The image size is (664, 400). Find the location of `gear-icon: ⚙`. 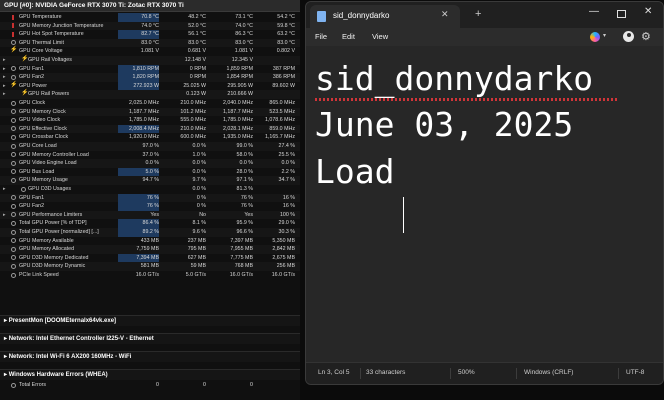

gear-icon: ⚙ is located at coordinates (646, 36).